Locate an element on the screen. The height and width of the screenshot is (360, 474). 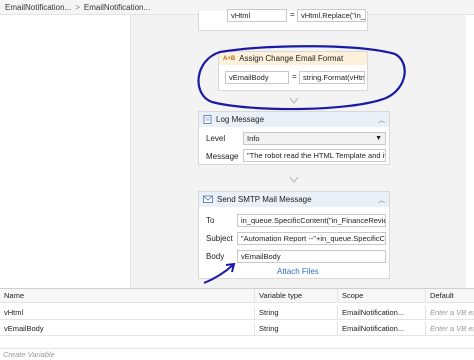
smtp-header: Send SMTP Mail Message is located at coordinates (294, 199).